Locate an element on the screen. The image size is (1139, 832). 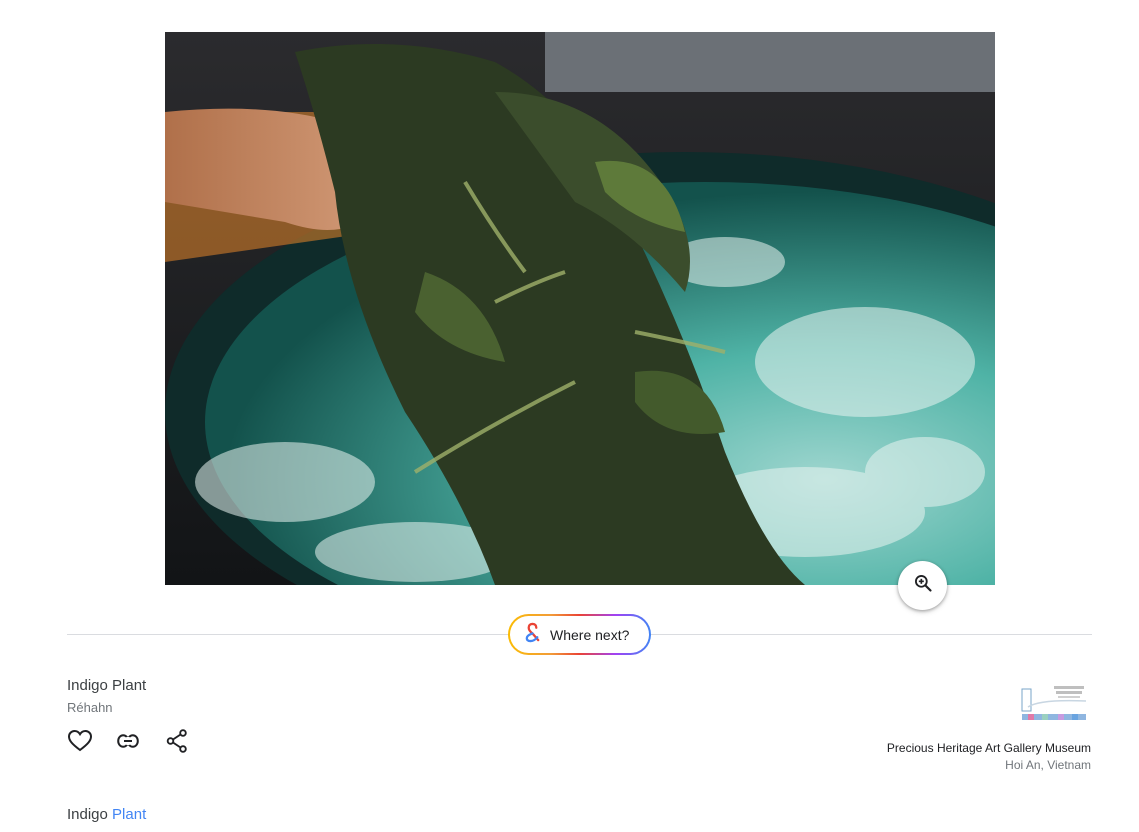
link-icon is located at coordinates (128, 743).